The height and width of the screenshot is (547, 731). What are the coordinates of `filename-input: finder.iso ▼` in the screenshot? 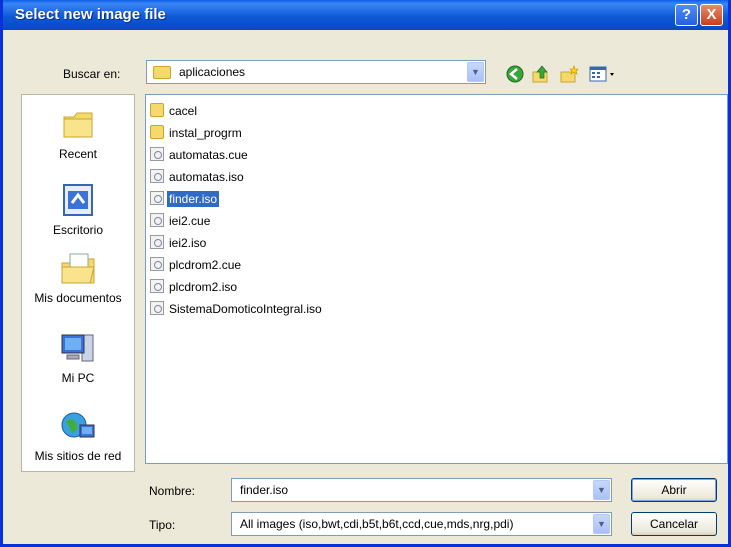 It's located at (421, 490).